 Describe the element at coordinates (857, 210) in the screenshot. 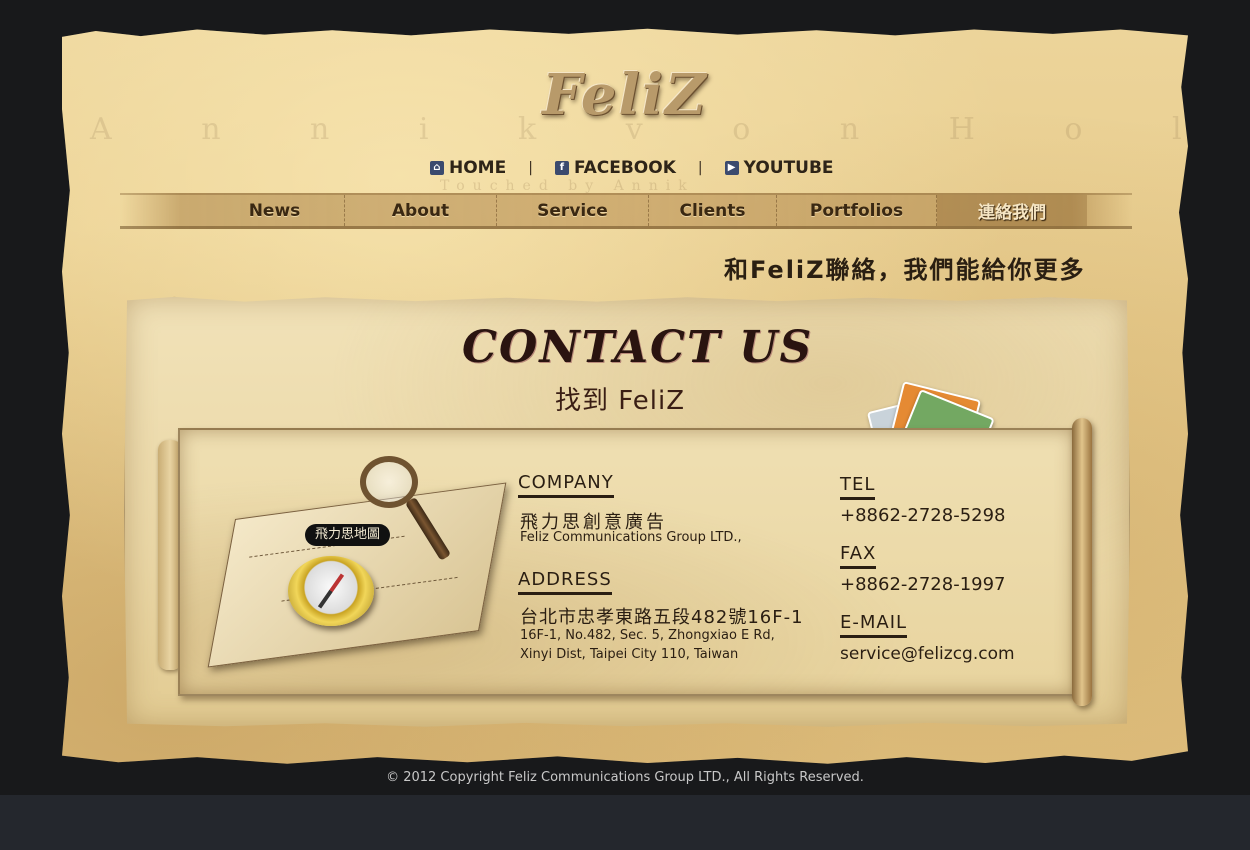

I see `nav-item-portfolios: Portfolios` at that location.